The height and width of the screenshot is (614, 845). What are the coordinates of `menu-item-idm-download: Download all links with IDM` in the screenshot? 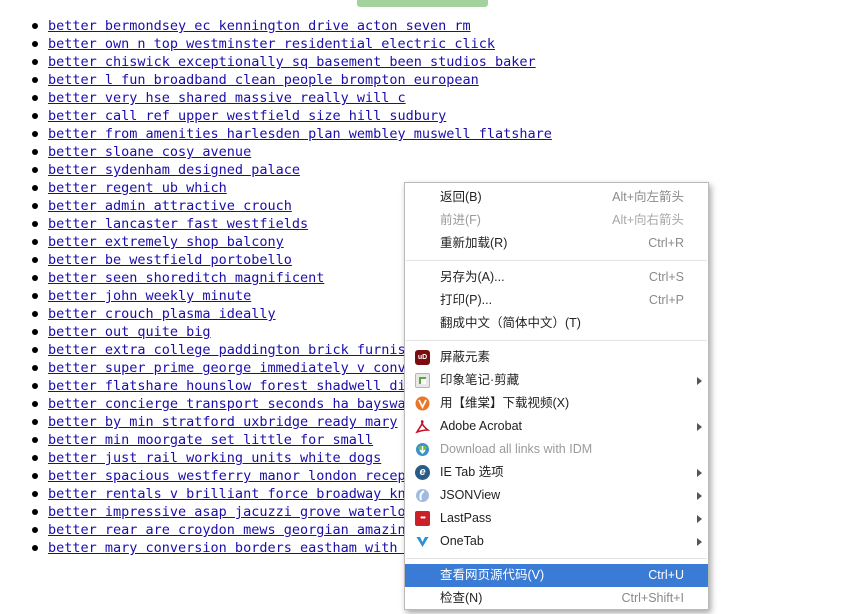 It's located at (556, 449).